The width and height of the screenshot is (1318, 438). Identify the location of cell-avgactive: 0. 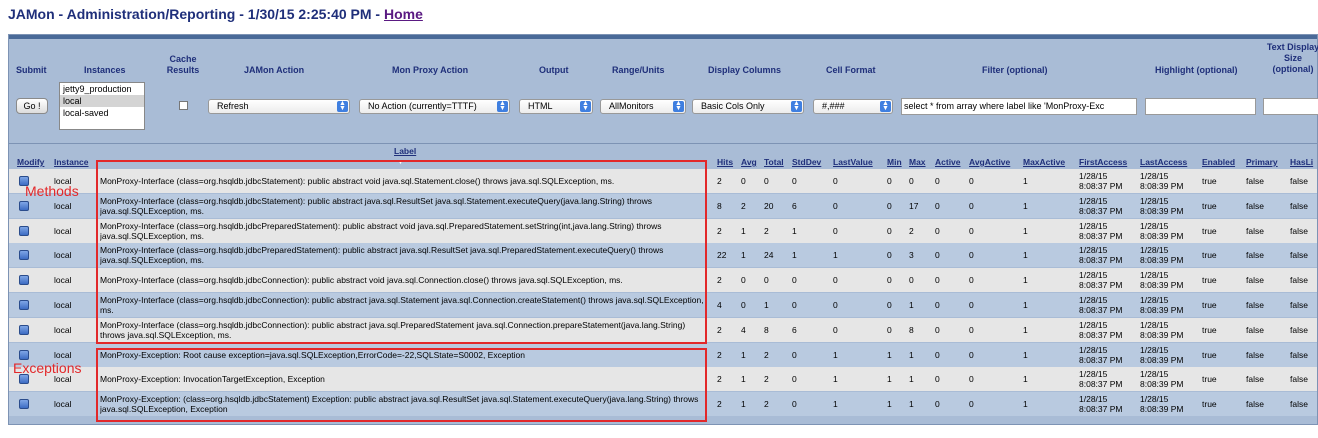
(995, 355).